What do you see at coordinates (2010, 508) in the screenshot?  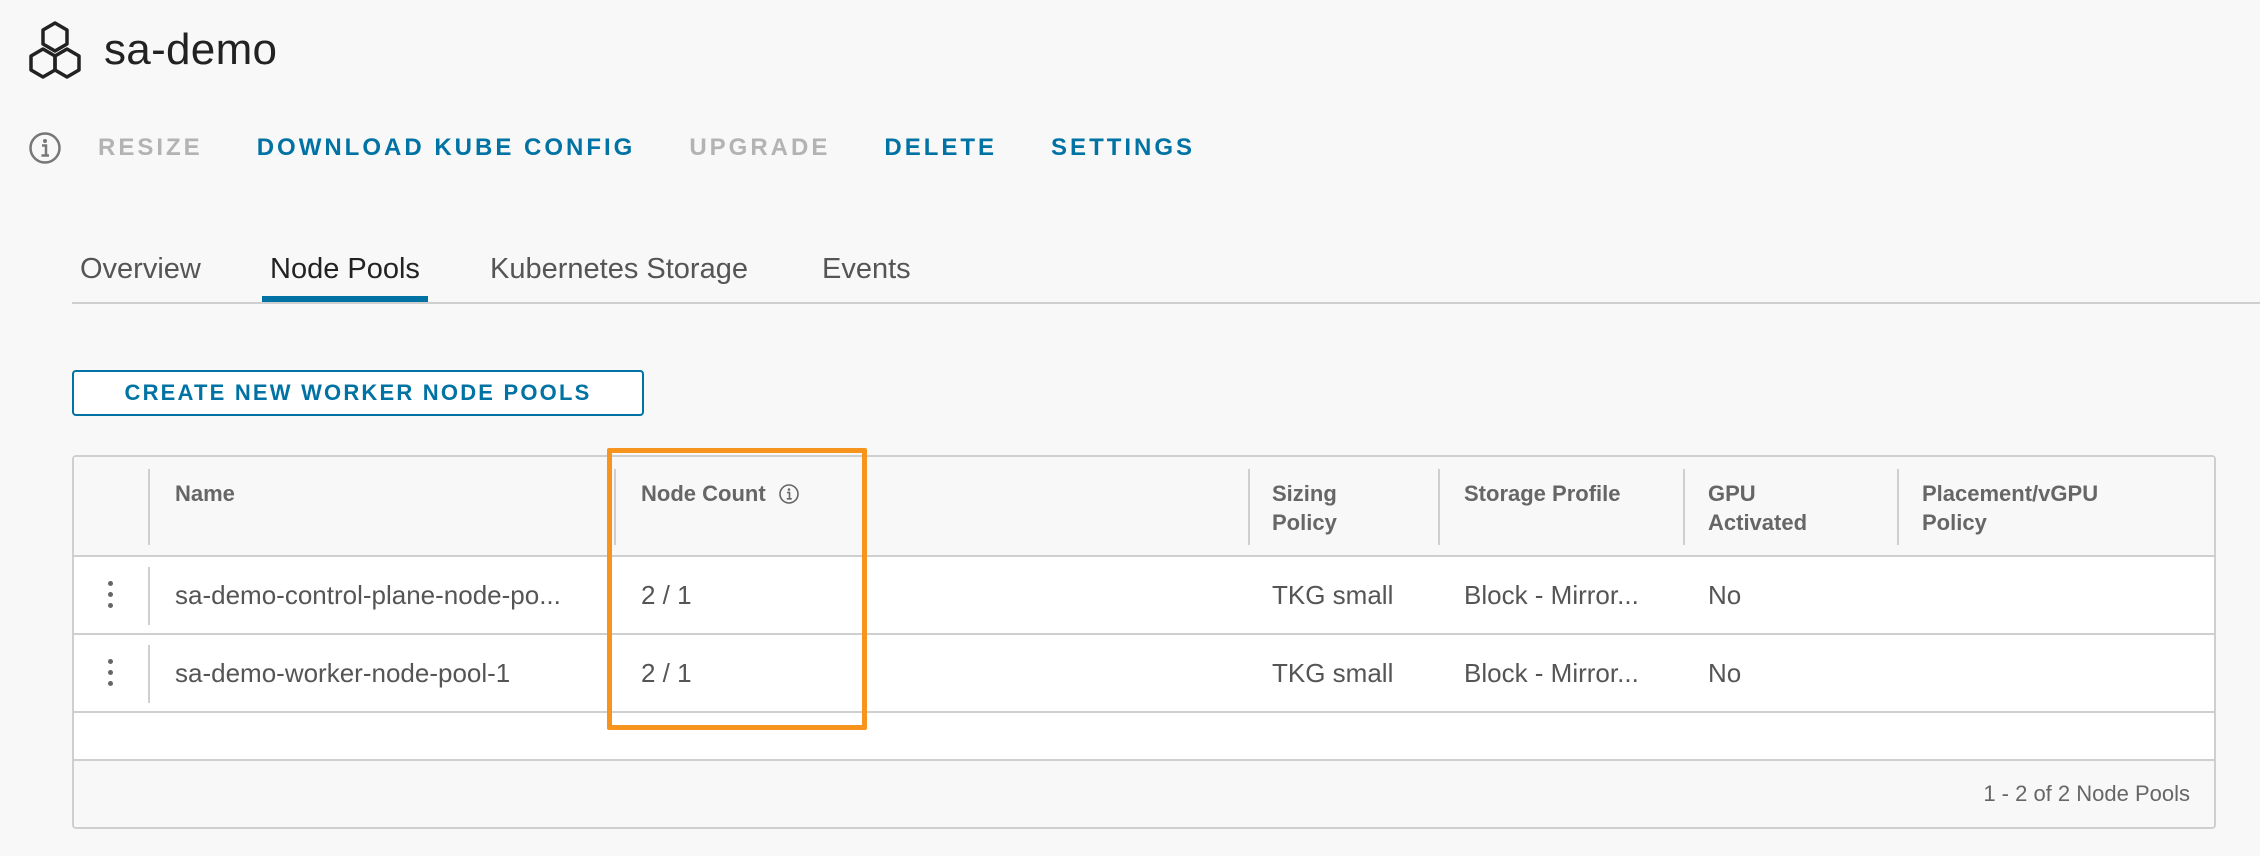 I see `column-header-placement-policy: Placement/vGPU Policy` at bounding box center [2010, 508].